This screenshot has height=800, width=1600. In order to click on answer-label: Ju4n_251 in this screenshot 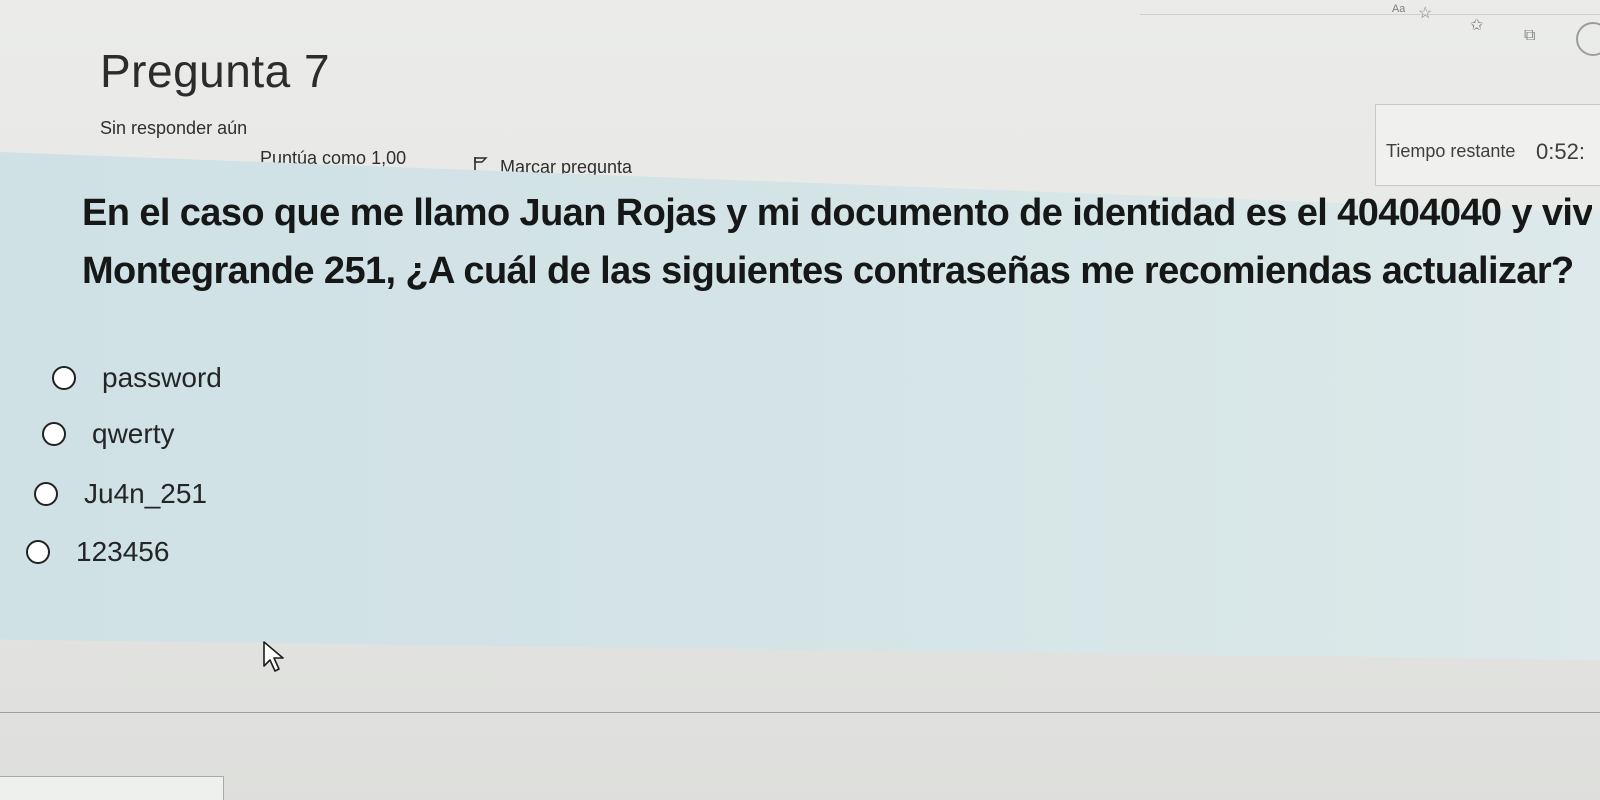, I will do `click(146, 493)`.